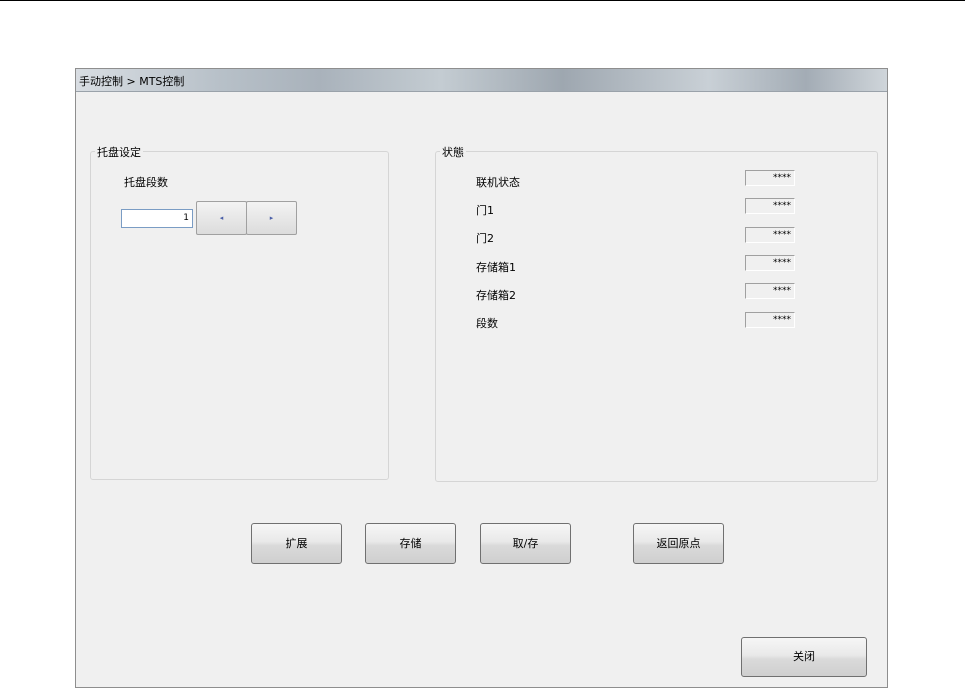 This screenshot has width=965, height=691. What do you see at coordinates (770, 263) in the screenshot?
I see `status-value-storage1: ****` at bounding box center [770, 263].